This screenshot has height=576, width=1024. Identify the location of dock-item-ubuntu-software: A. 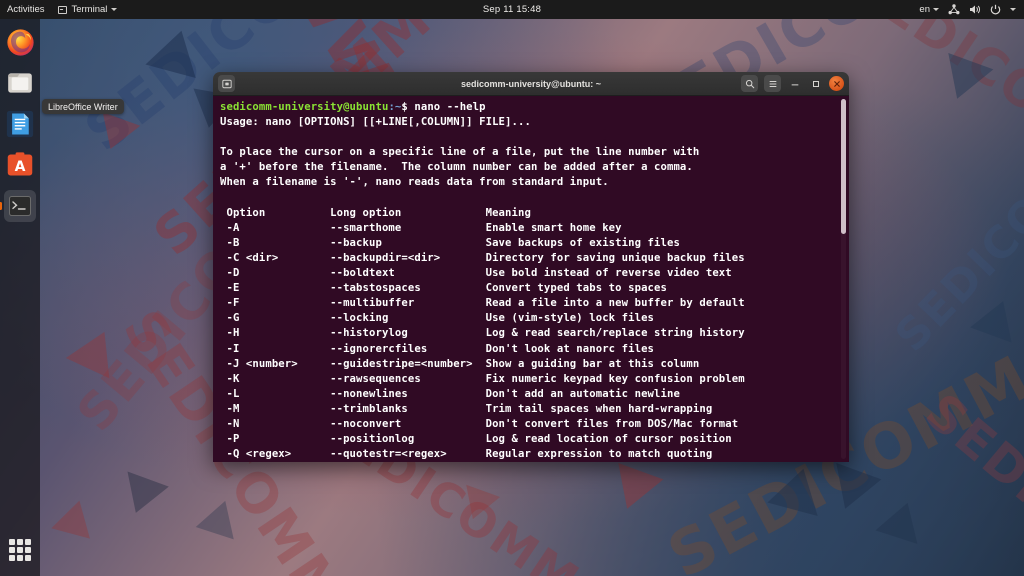
(20, 165).